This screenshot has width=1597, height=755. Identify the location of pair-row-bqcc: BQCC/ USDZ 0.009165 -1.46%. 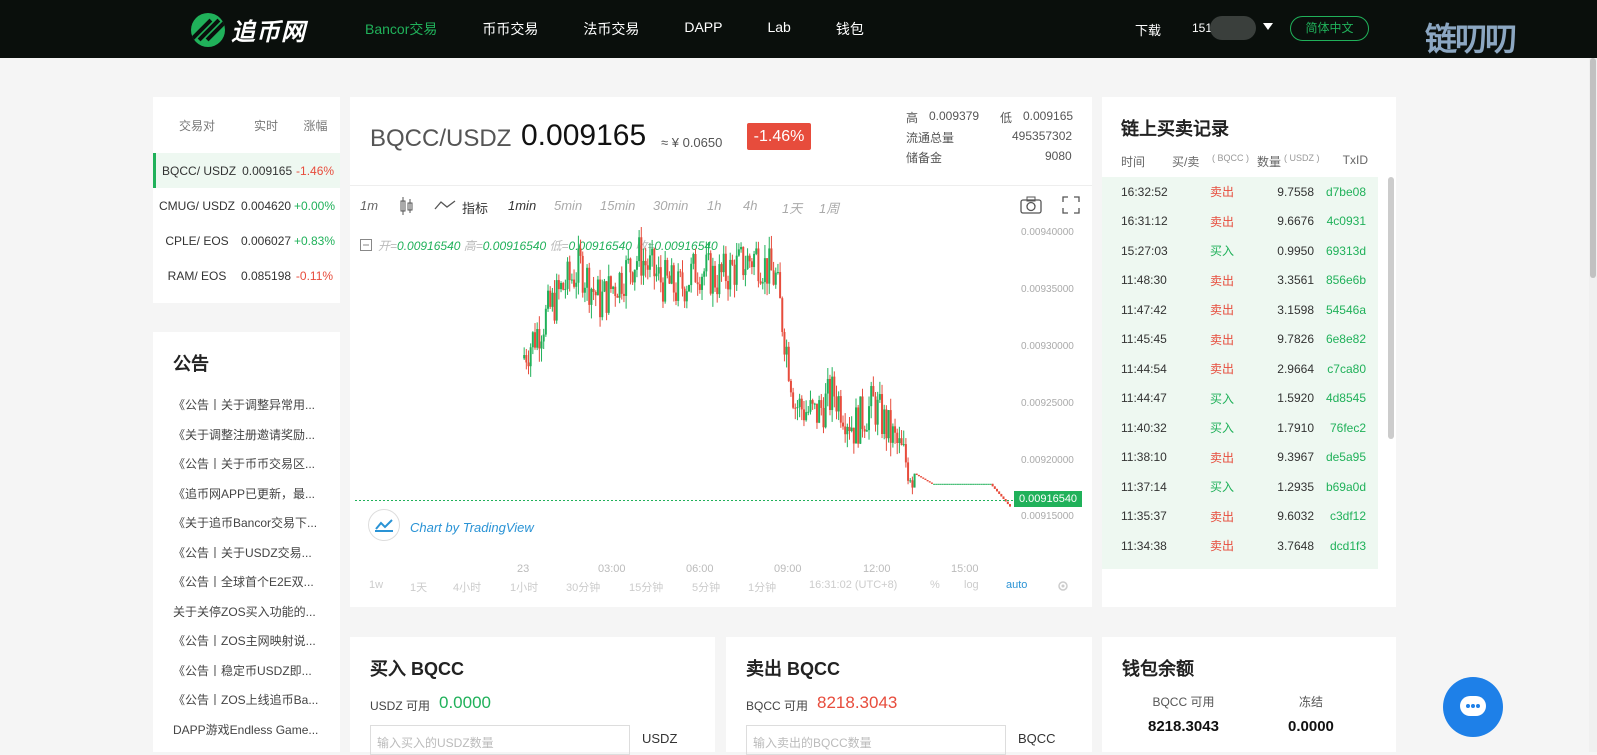
(246, 170).